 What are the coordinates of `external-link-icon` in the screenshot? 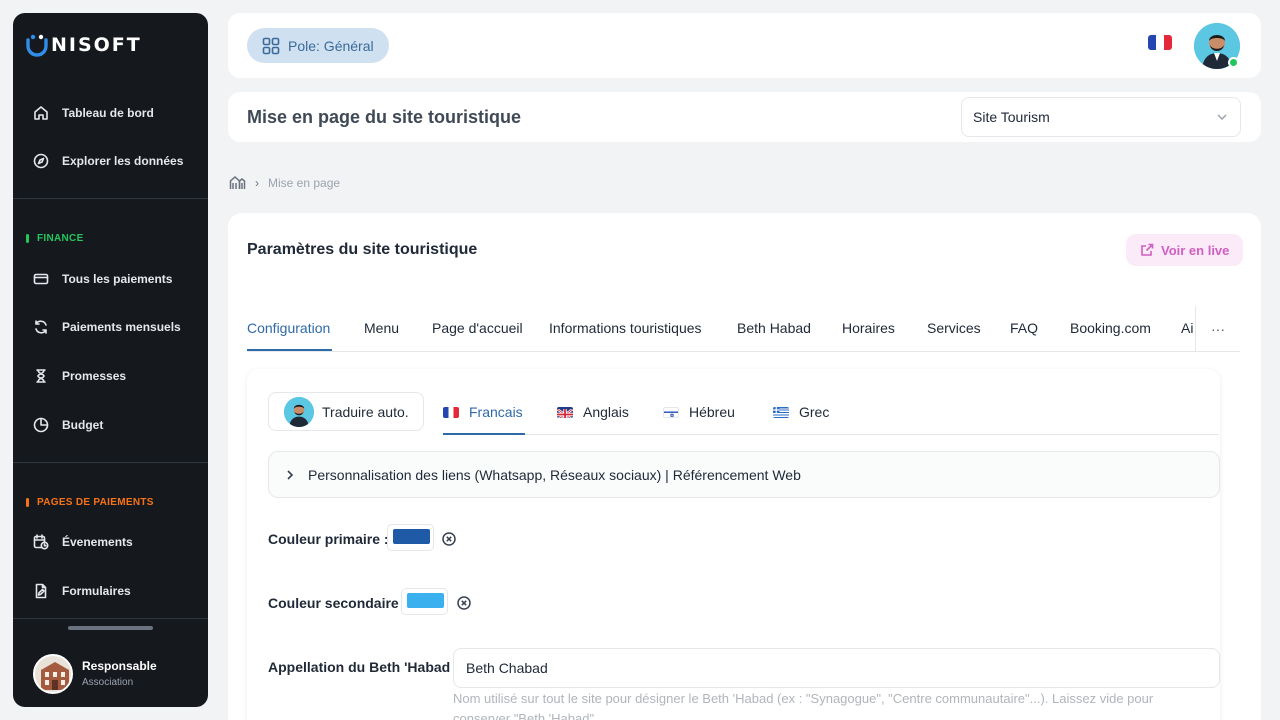 It's located at (1147, 249).